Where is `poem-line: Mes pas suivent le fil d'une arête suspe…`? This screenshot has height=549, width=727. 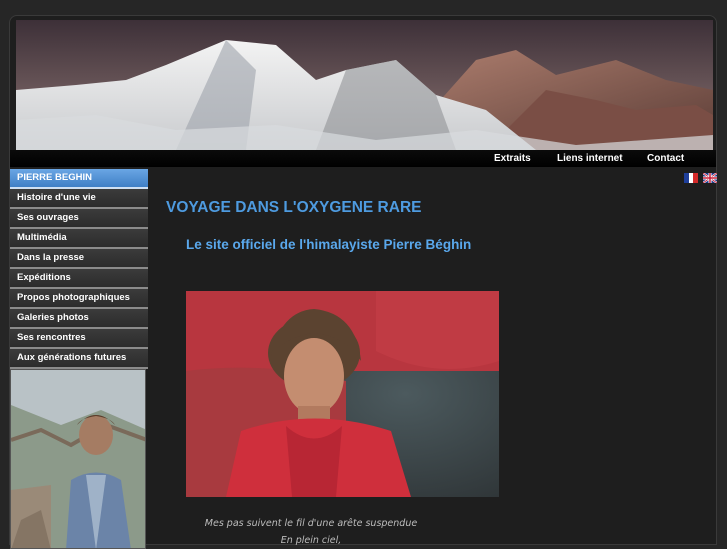
poem-line: Mes pas suivent le fil d'une arête suspe… is located at coordinates (311, 523).